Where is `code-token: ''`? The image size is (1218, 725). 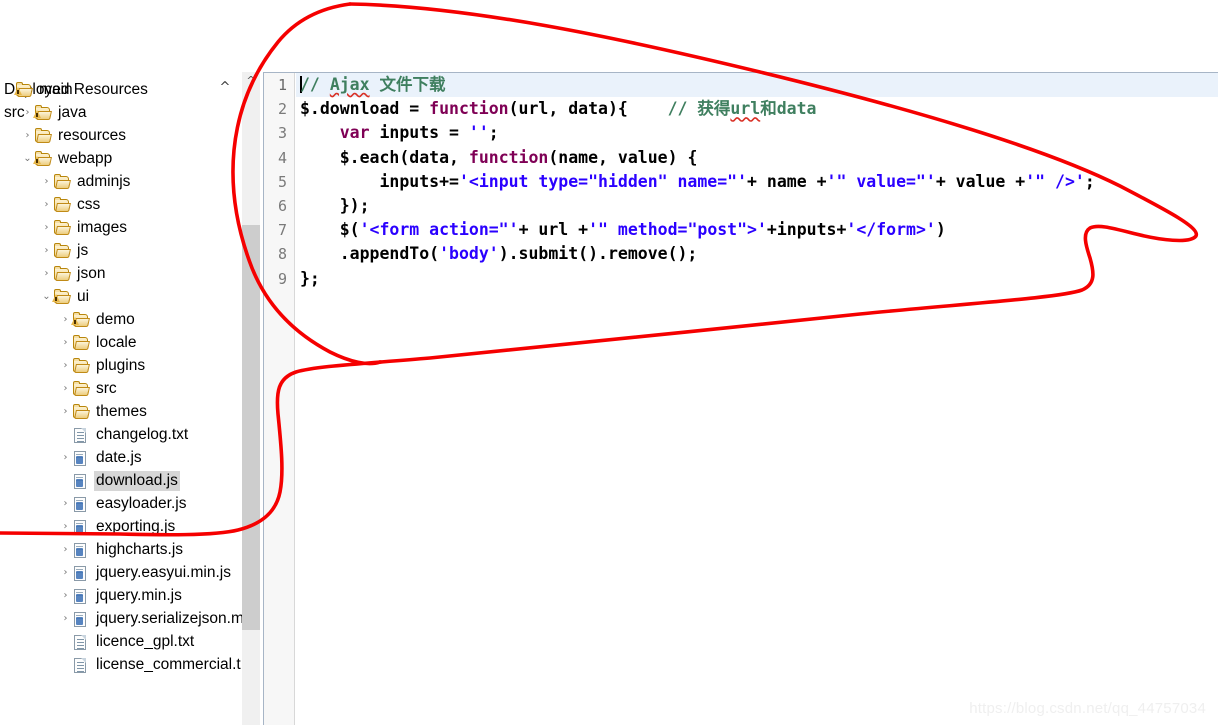 code-token: '' is located at coordinates (478, 133).